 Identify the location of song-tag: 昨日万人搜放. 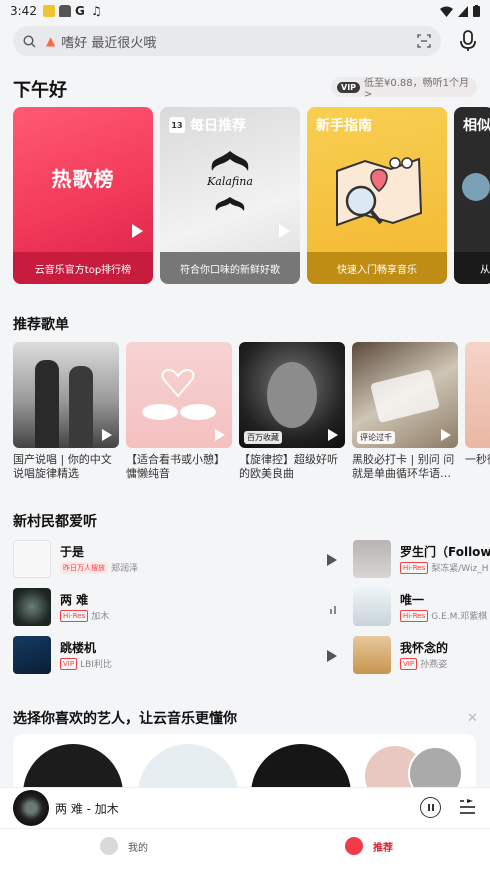
(84, 567).